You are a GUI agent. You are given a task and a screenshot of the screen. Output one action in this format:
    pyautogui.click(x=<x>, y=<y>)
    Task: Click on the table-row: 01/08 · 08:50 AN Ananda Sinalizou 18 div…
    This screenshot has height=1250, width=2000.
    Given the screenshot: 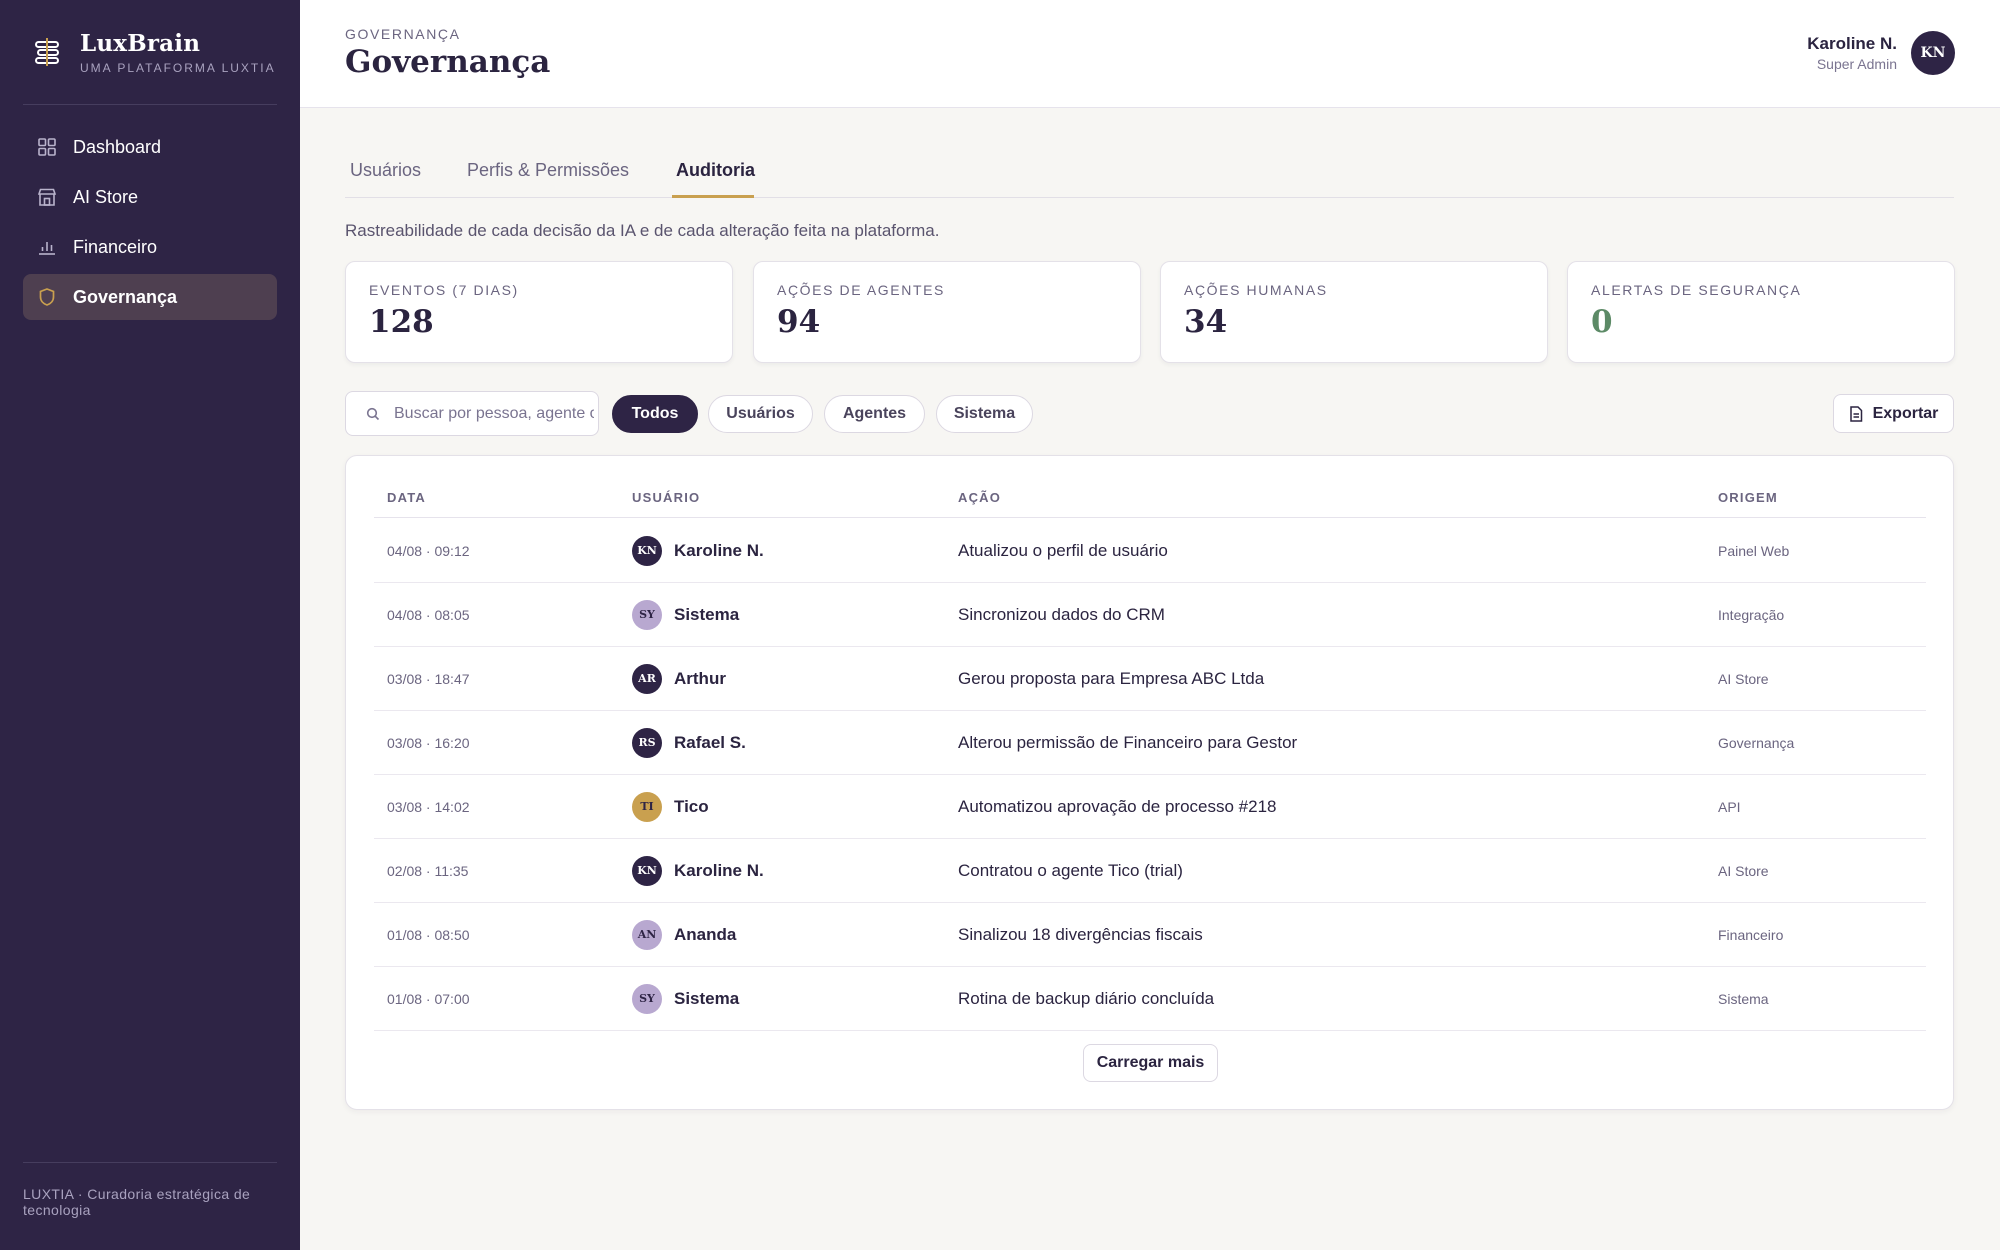 What is the action you would take?
    pyautogui.click(x=1150, y=935)
    